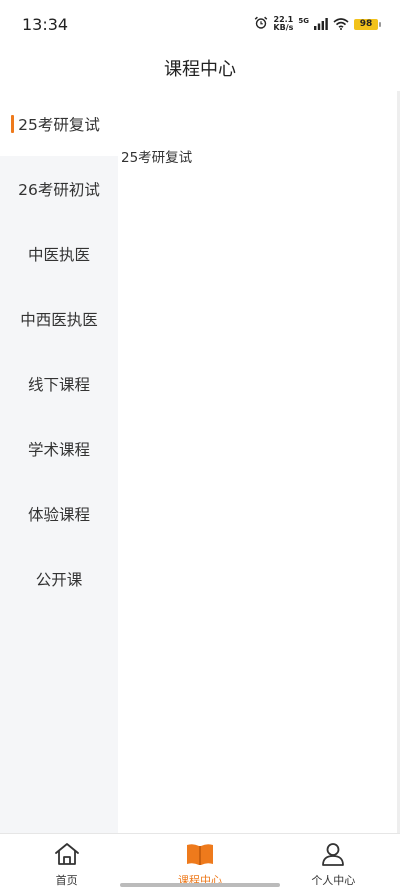 Image resolution: width=400 pixels, height=890 pixels. I want to click on sidebar-item-label: 中西医执医, so click(59, 319).